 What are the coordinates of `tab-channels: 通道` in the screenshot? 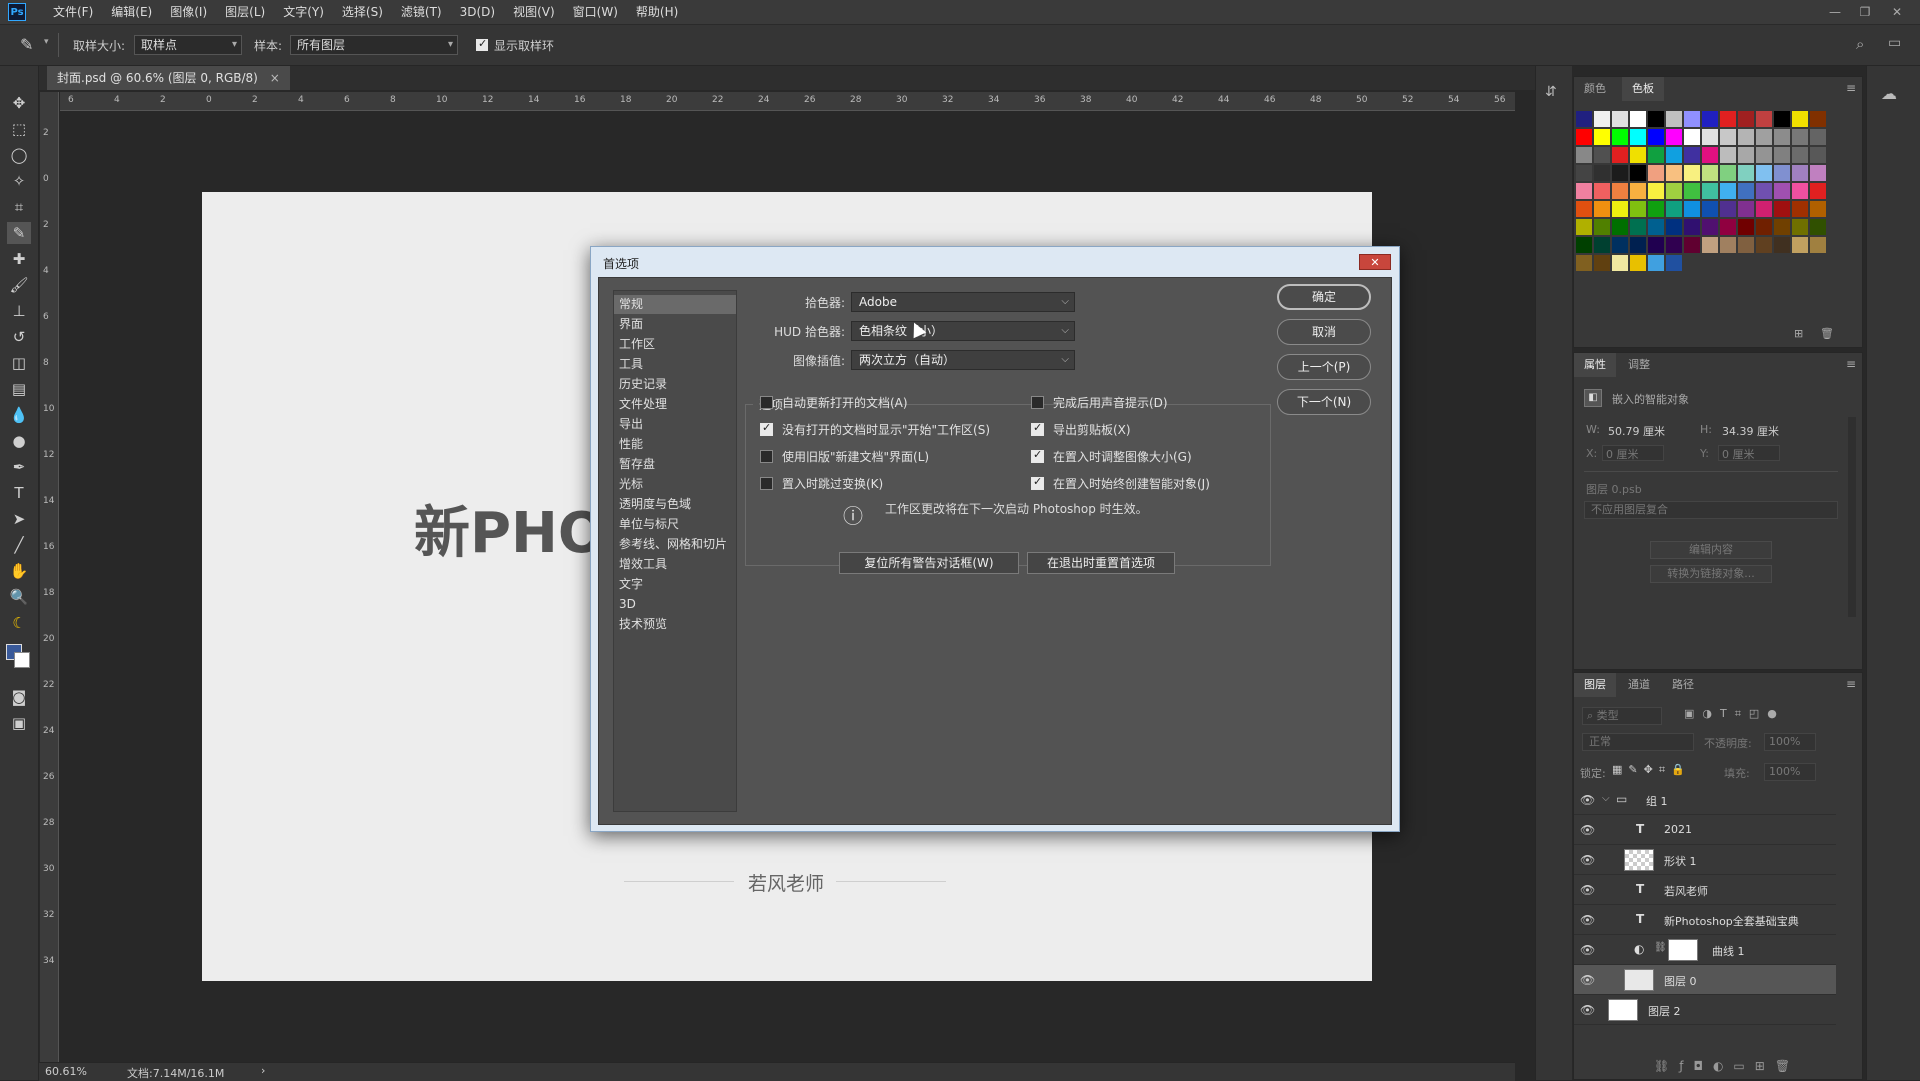 It's located at (1639, 685).